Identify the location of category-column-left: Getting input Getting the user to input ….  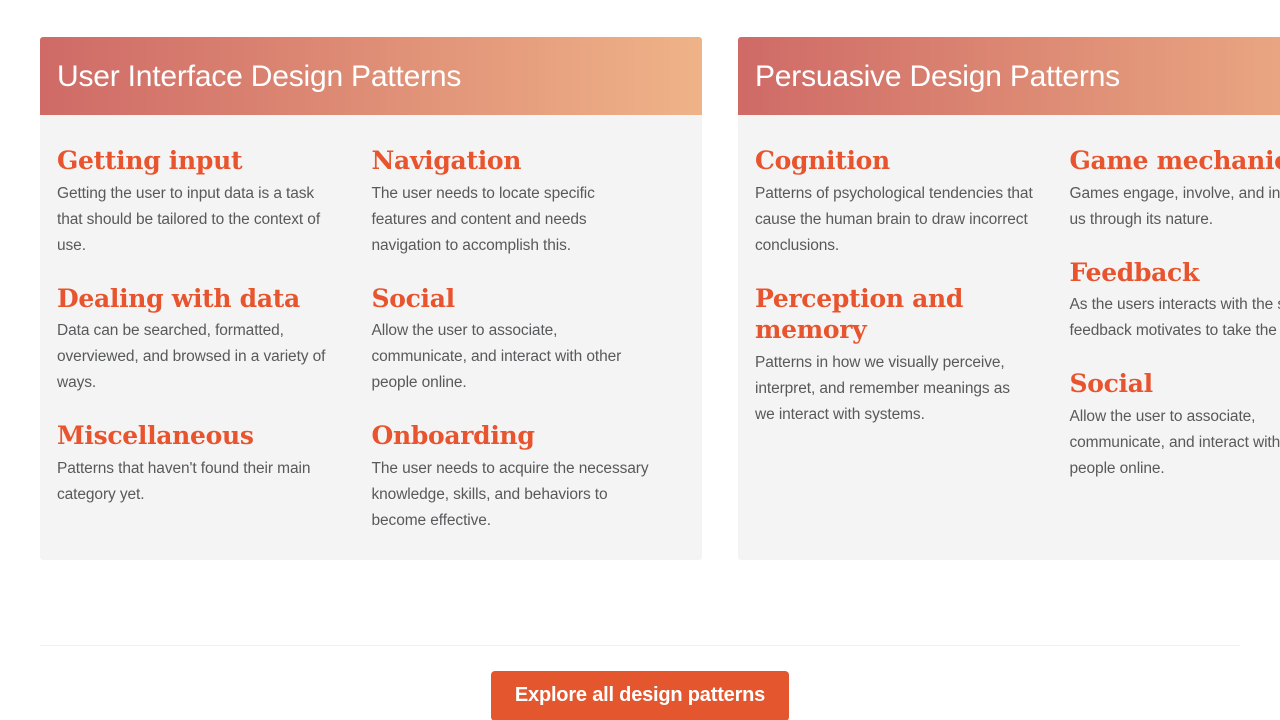
(214, 327).